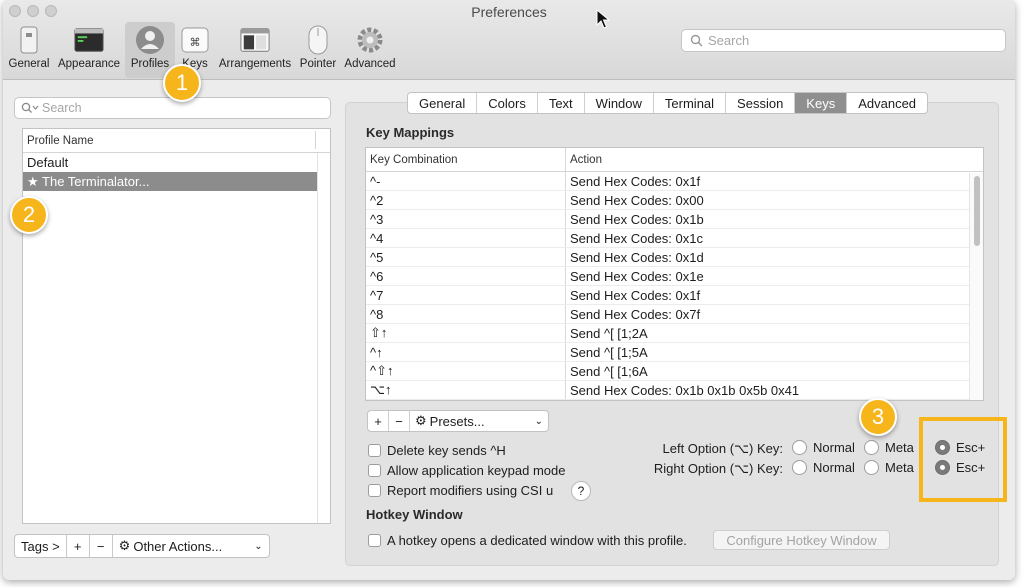  What do you see at coordinates (685, 390) in the screenshot?
I see `action-cell: Send Hex Codes: 0x1b 0x1b 0x5b 0x41` at bounding box center [685, 390].